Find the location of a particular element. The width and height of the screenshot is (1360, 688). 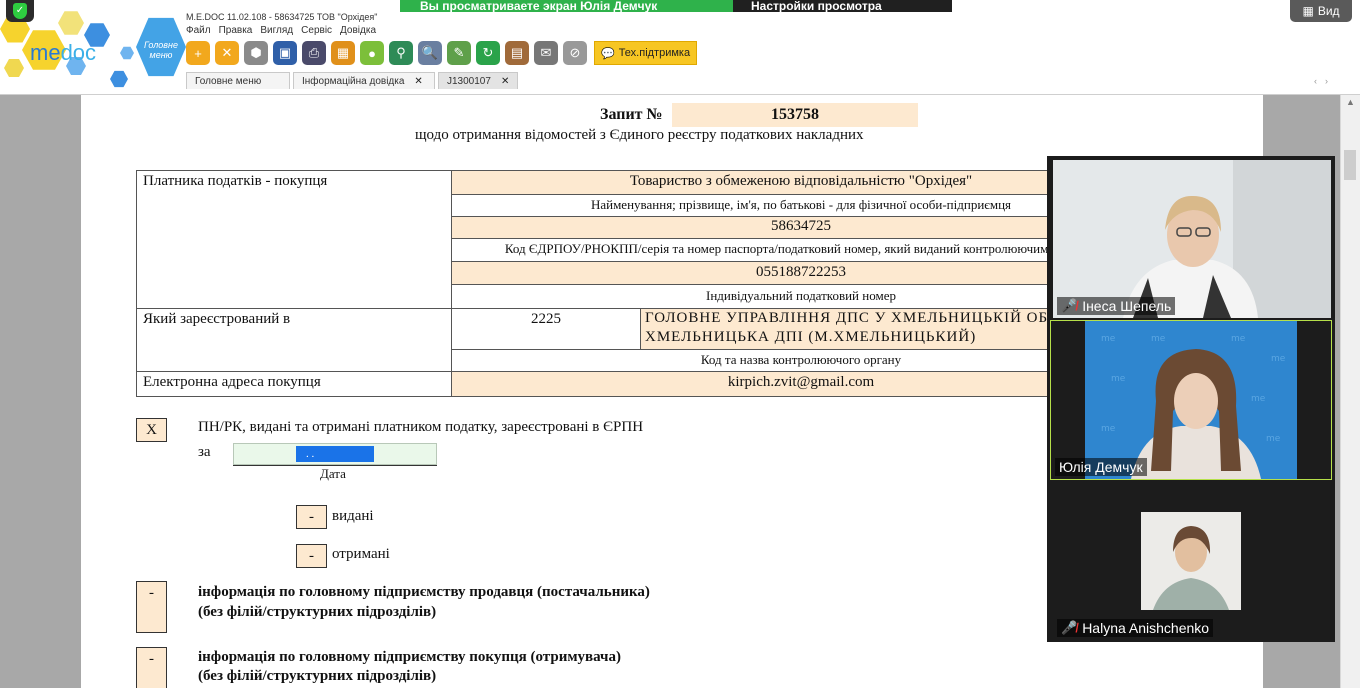

participant-name: Halyna Anishchenko is located at coordinates (1146, 628).